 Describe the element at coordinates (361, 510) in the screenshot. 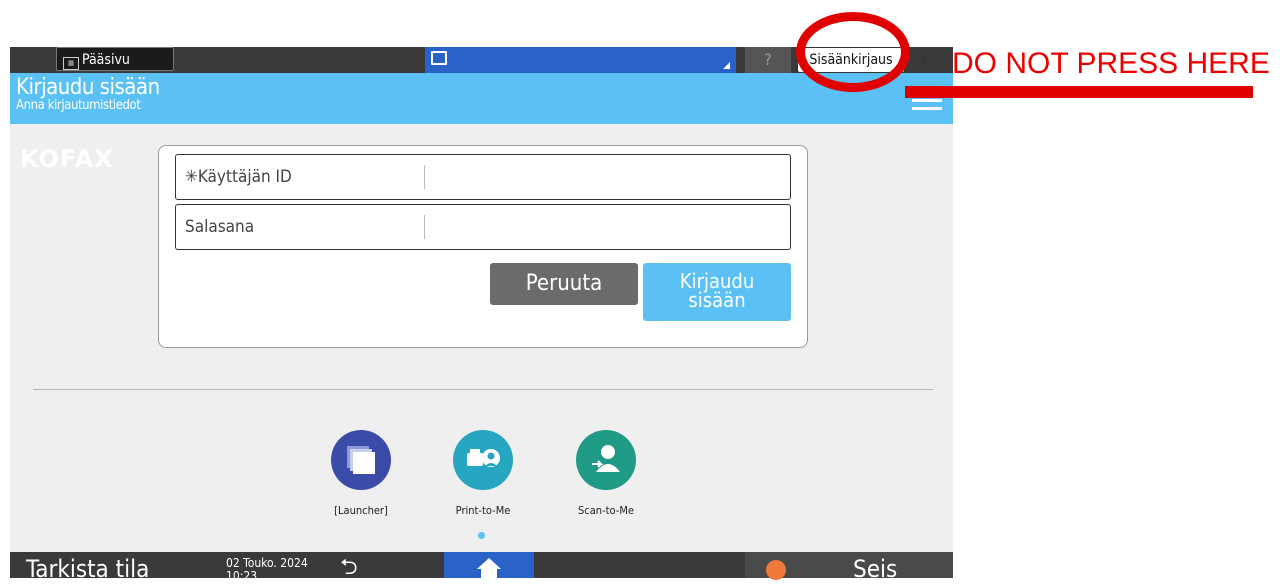

I see `launcher-label: [Launcher]` at that location.